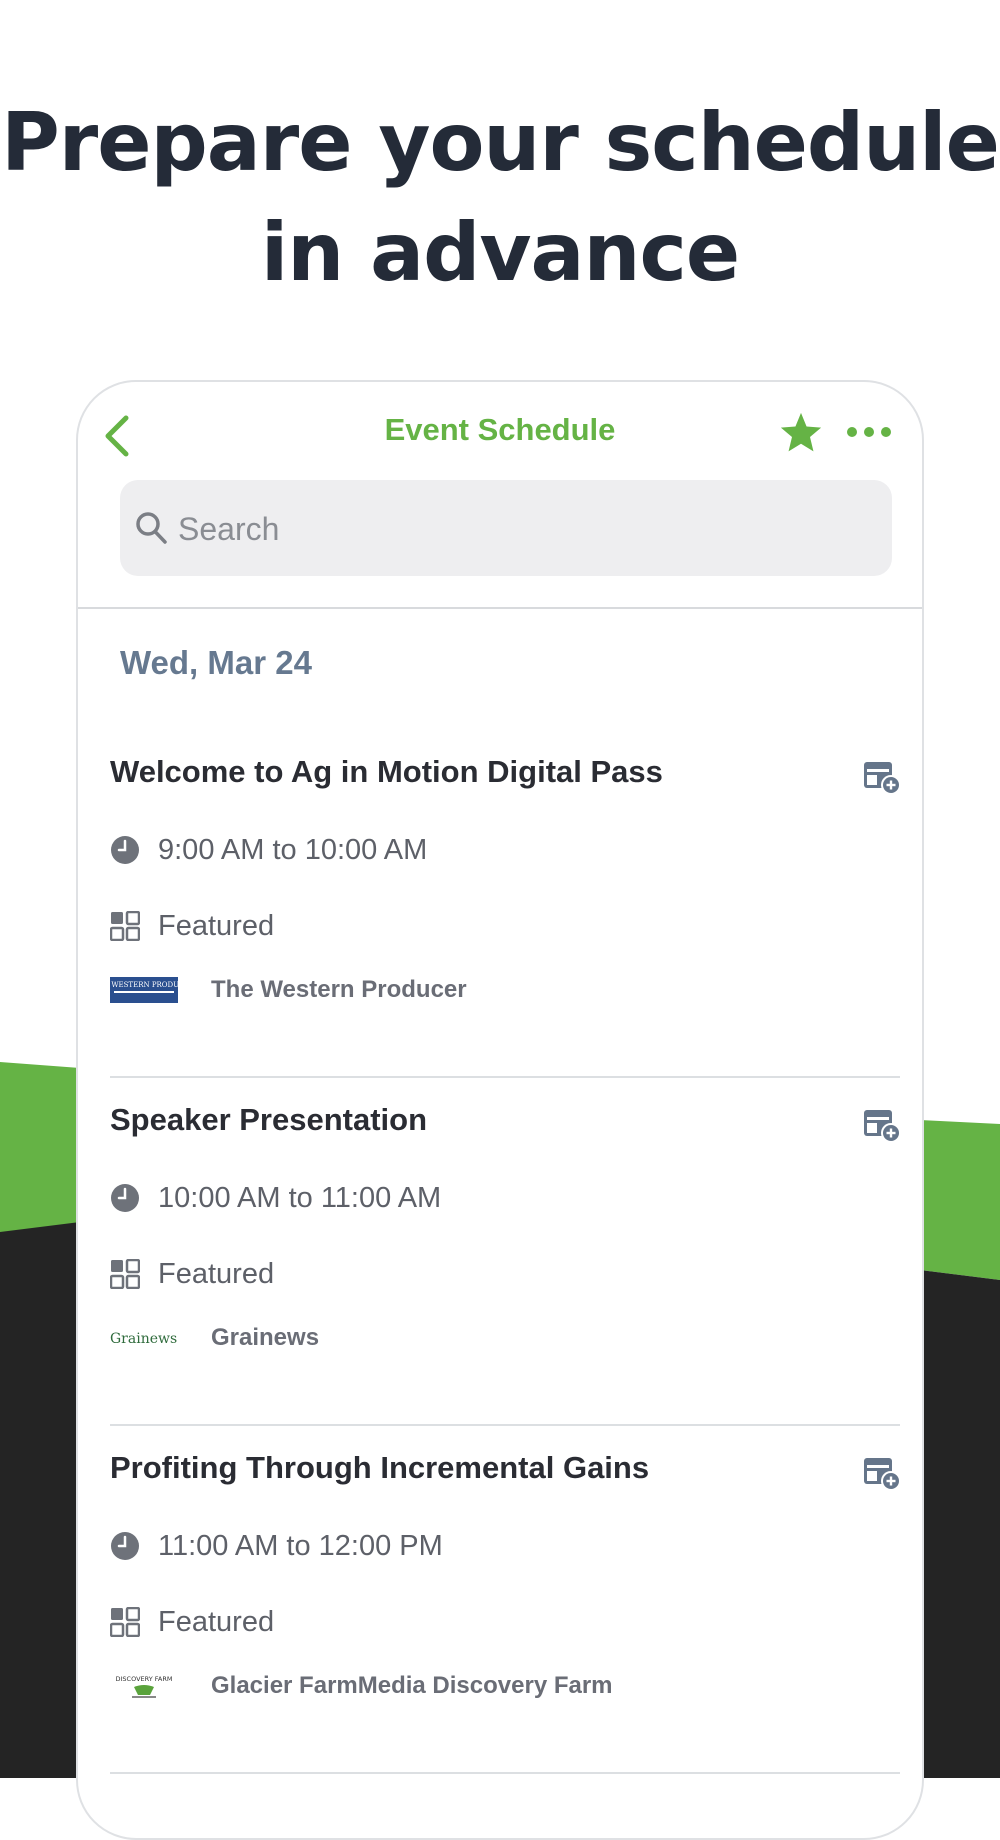 Image resolution: width=1000 pixels, height=1840 pixels. Describe the element at coordinates (144, 985) in the screenshot. I see `logo-text: THE WESTERN PRODUCER` at that location.